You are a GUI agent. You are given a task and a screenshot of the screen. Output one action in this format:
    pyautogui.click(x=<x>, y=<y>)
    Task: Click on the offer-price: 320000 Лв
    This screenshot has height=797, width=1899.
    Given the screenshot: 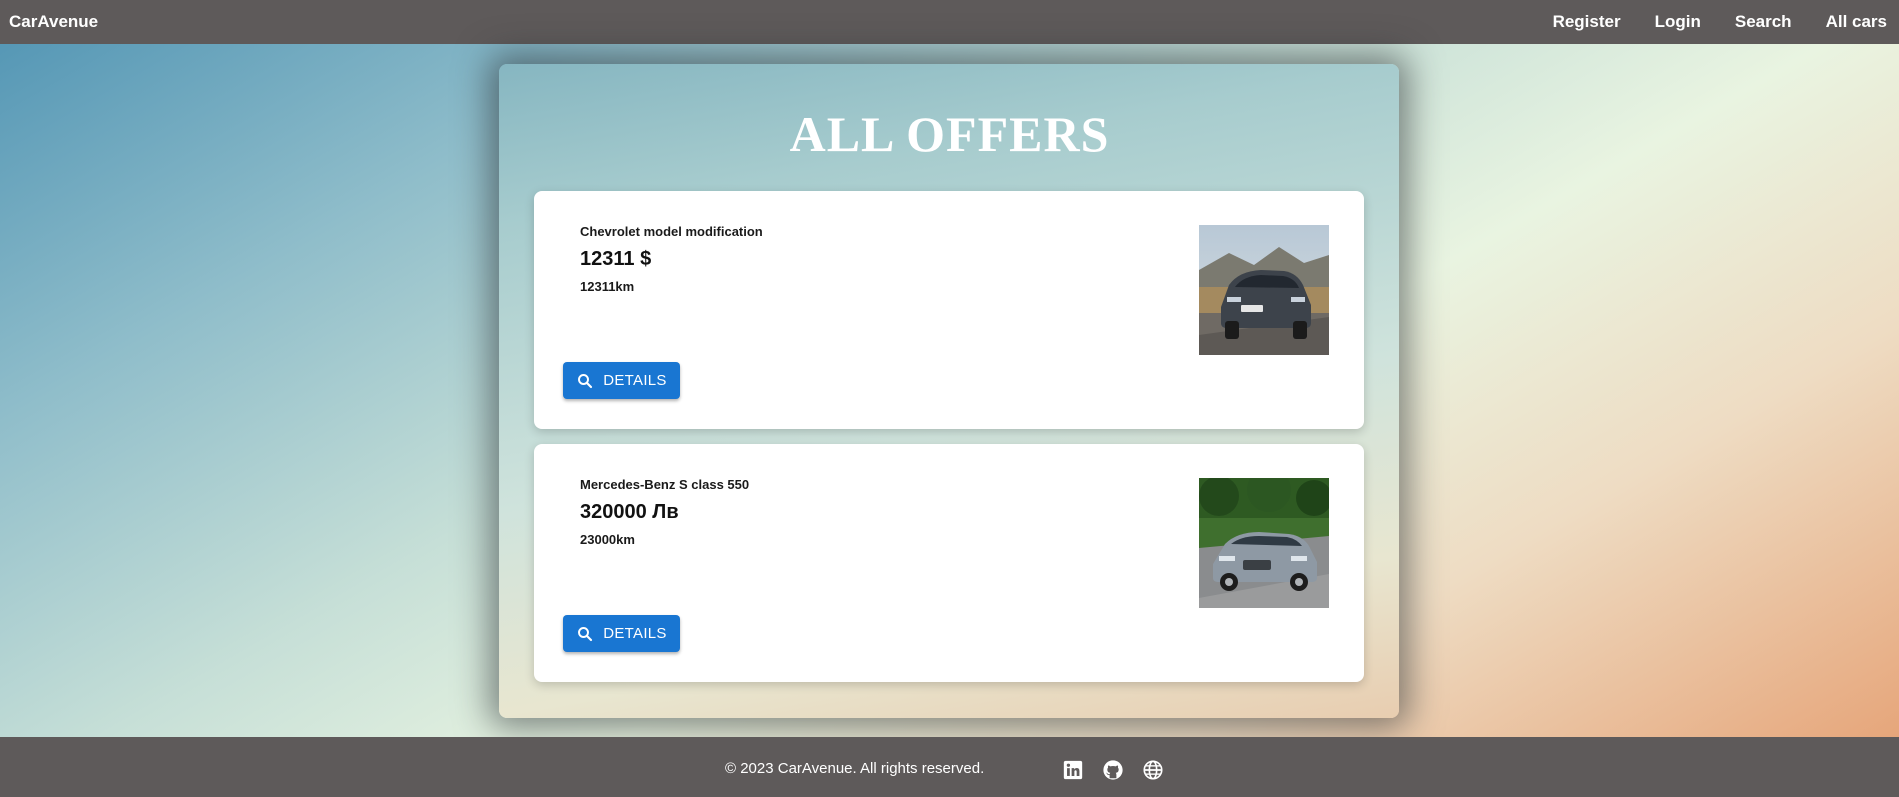 What is the action you would take?
    pyautogui.click(x=629, y=512)
    